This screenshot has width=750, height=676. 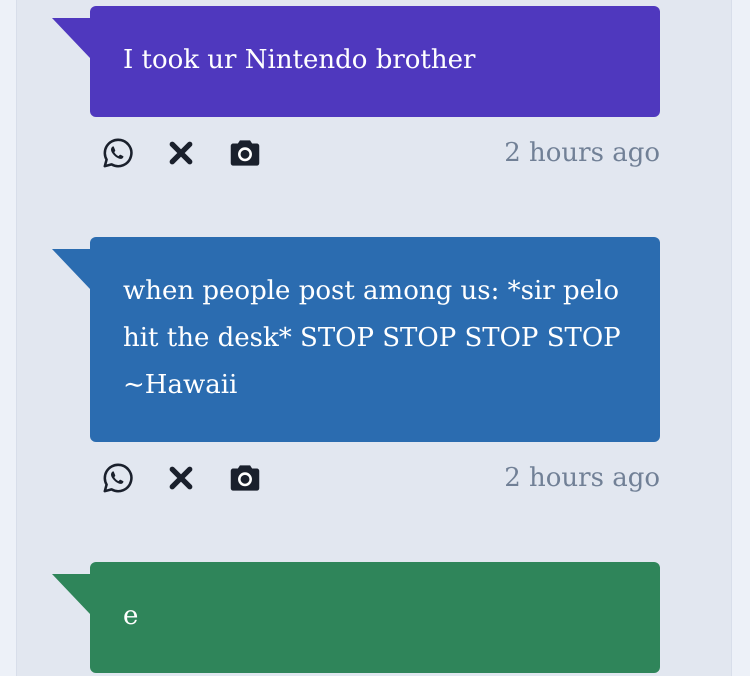 I want to click on message-text: e, so click(x=131, y=616).